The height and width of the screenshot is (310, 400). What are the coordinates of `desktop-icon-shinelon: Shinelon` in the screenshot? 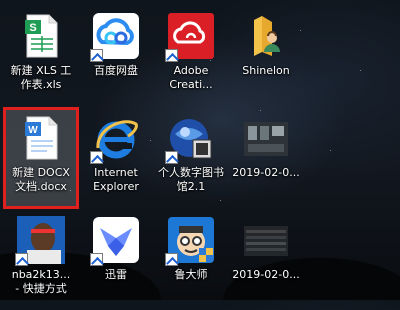 It's located at (266, 56).